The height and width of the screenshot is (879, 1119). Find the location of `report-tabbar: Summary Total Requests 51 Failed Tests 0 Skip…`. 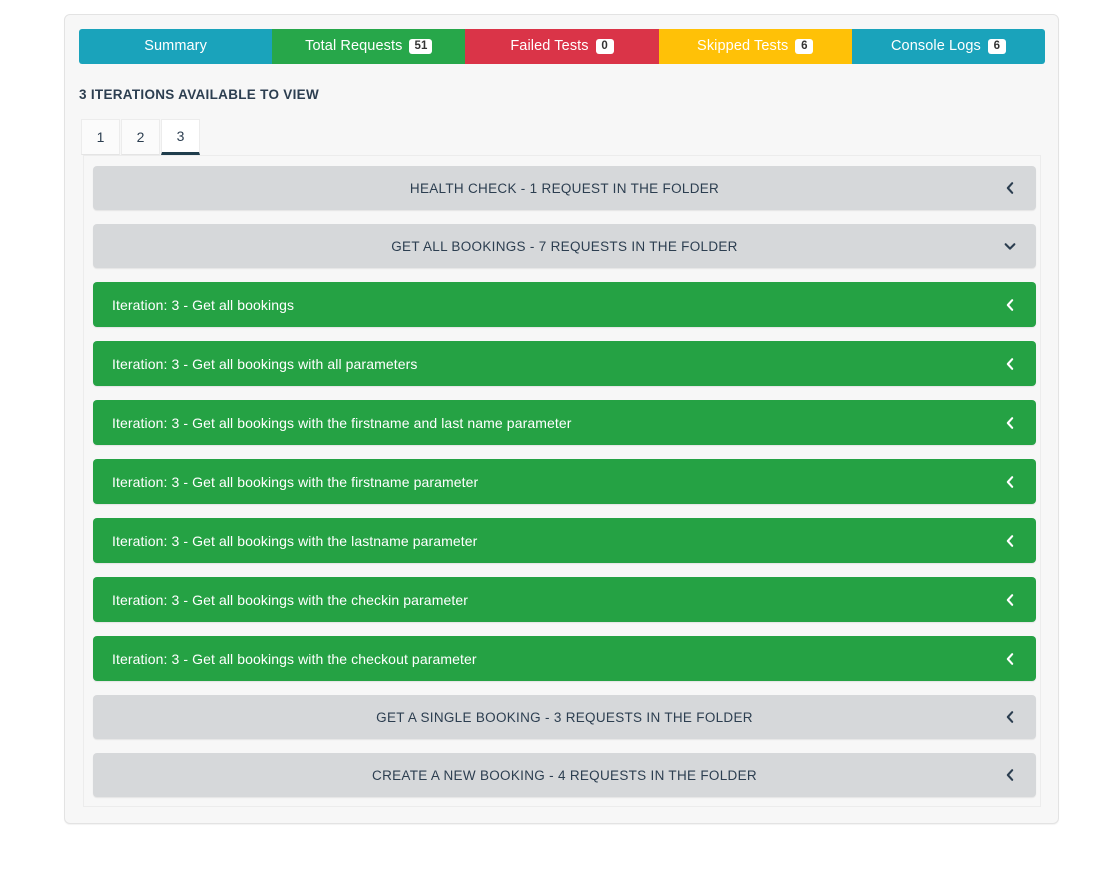

report-tabbar: Summary Total Requests 51 Failed Tests 0 Skip… is located at coordinates (562, 46).